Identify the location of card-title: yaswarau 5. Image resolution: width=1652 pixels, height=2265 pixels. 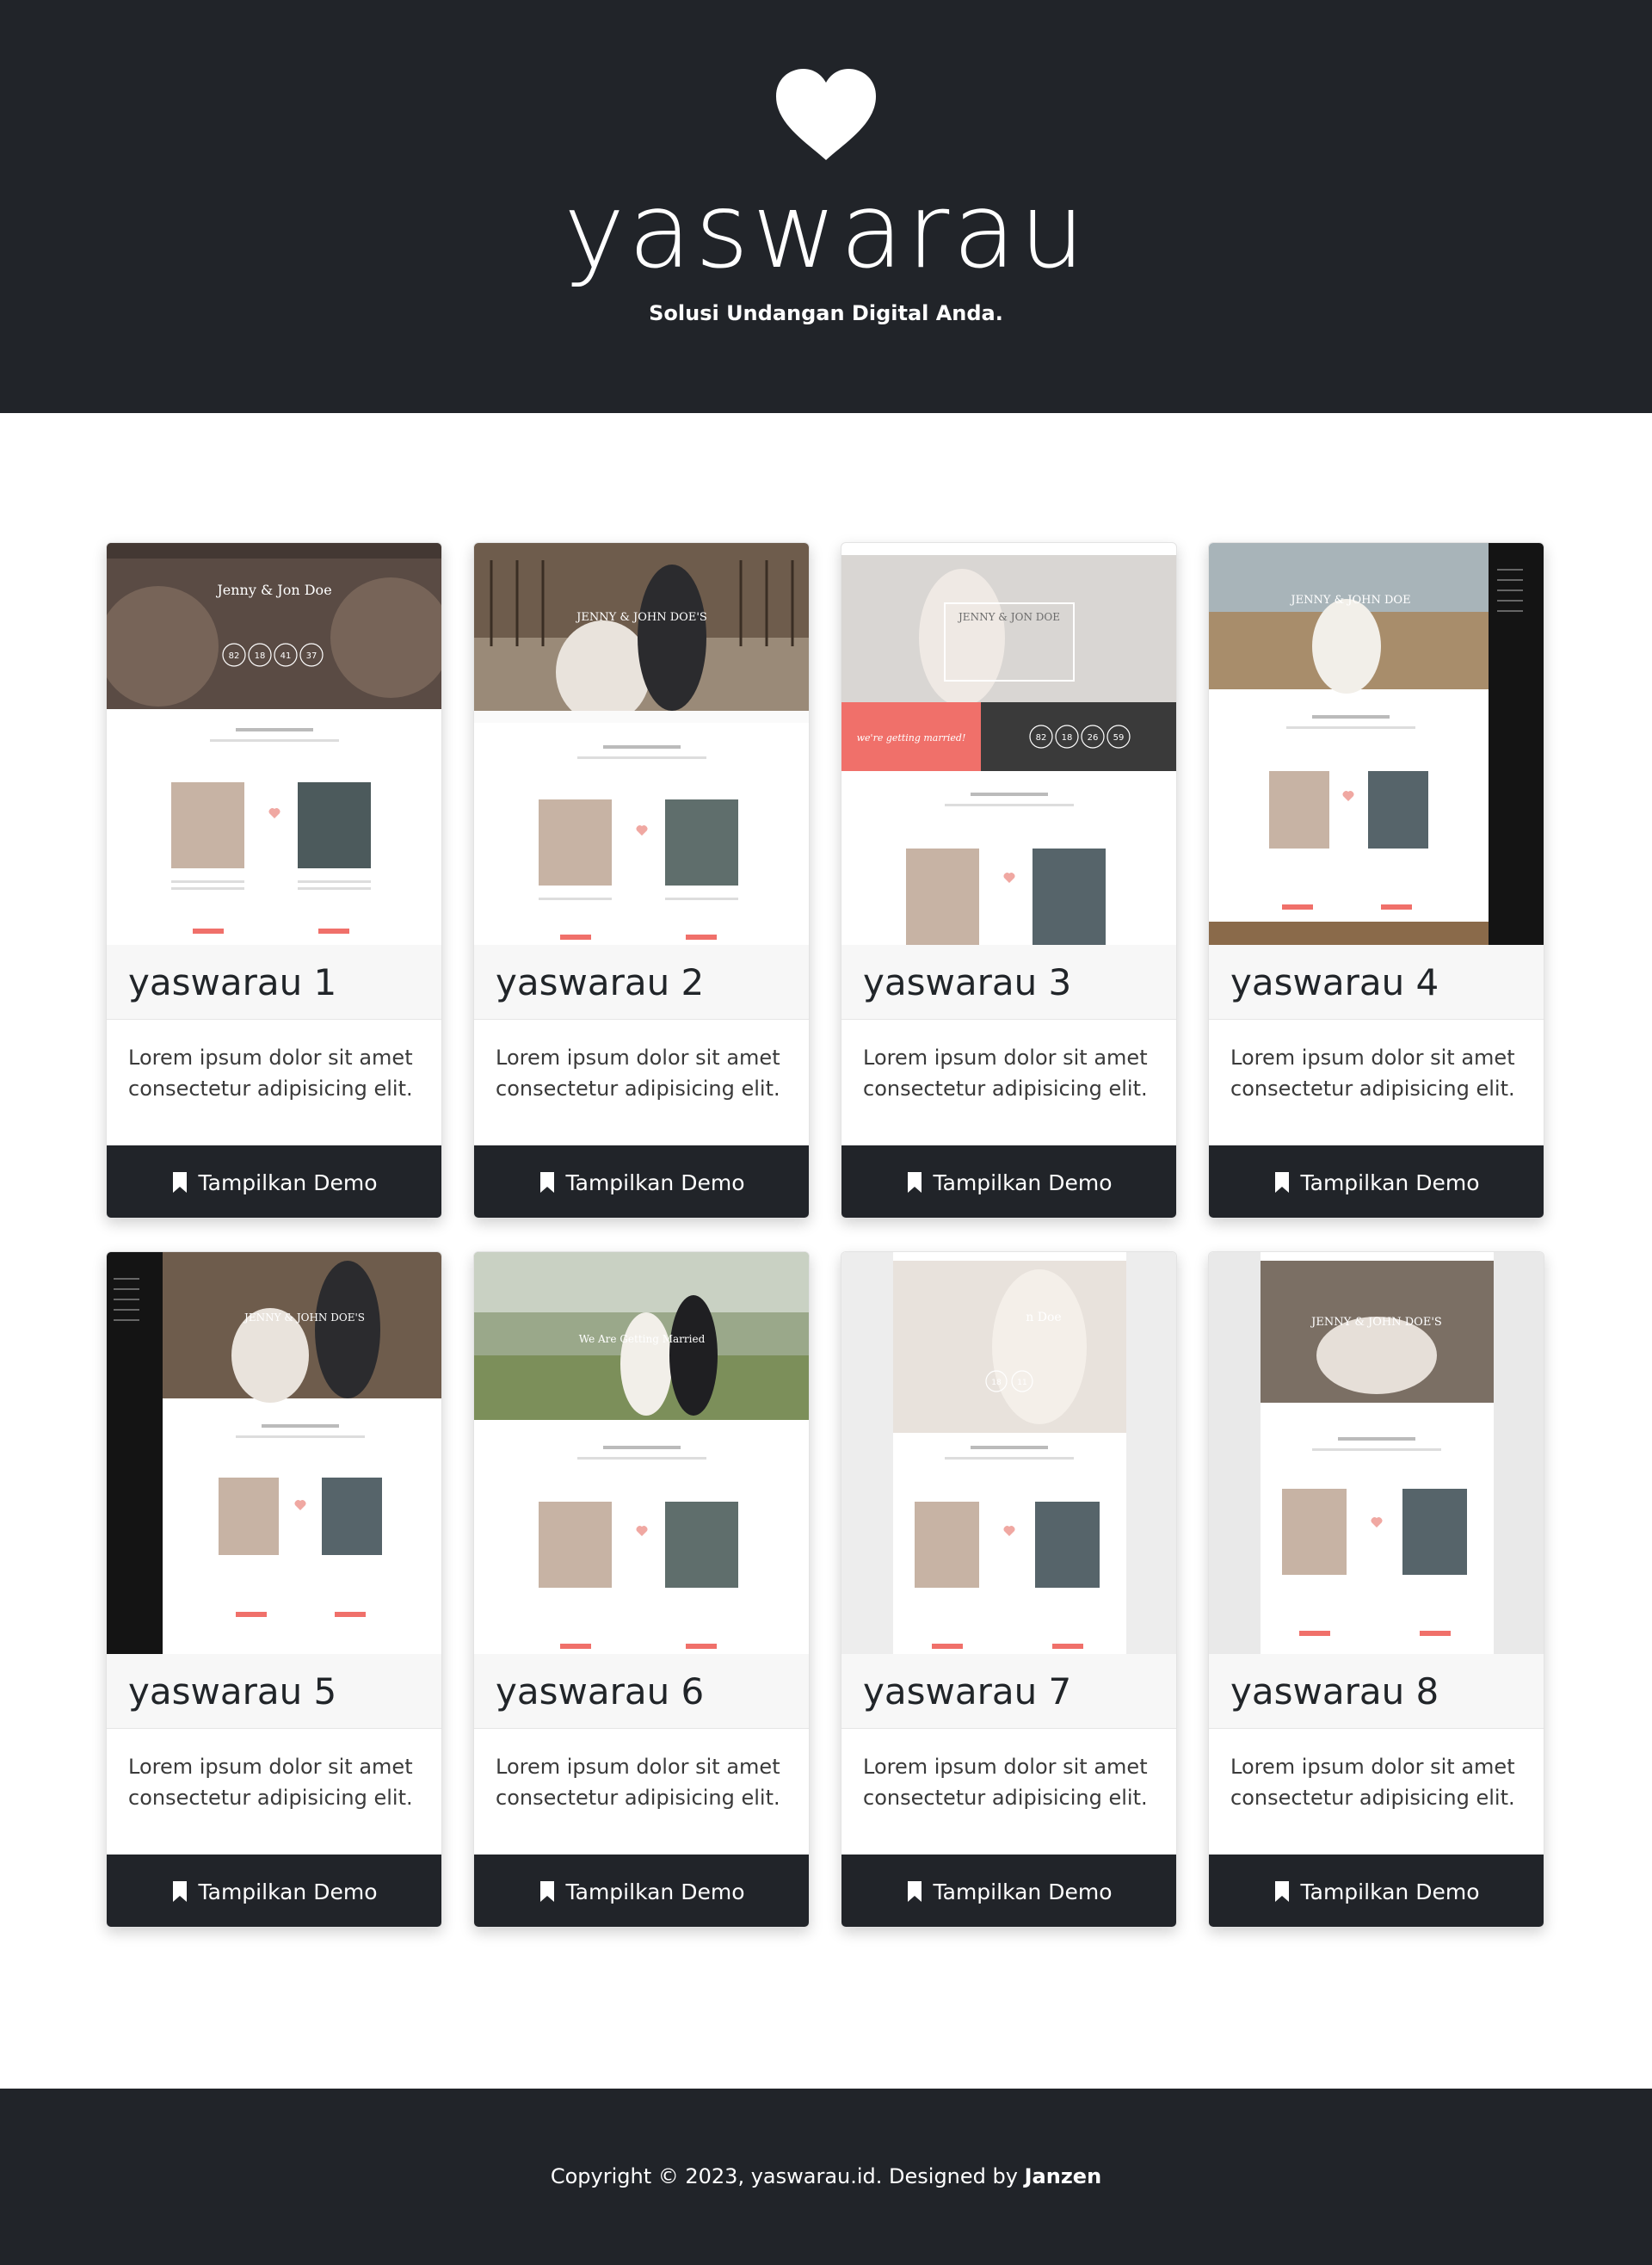
(274, 1691).